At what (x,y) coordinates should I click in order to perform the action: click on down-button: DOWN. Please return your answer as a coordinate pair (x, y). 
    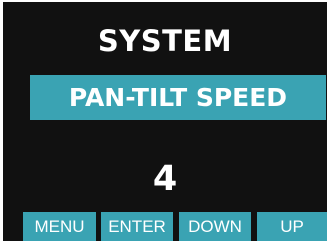
    Looking at the image, I should click on (215, 226).